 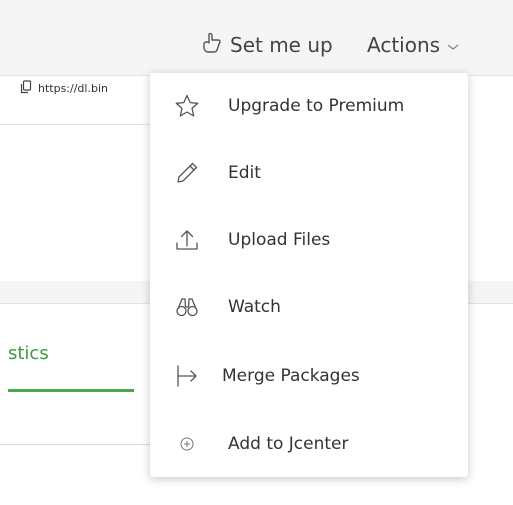 I want to click on add-circle-icon, so click(x=187, y=444).